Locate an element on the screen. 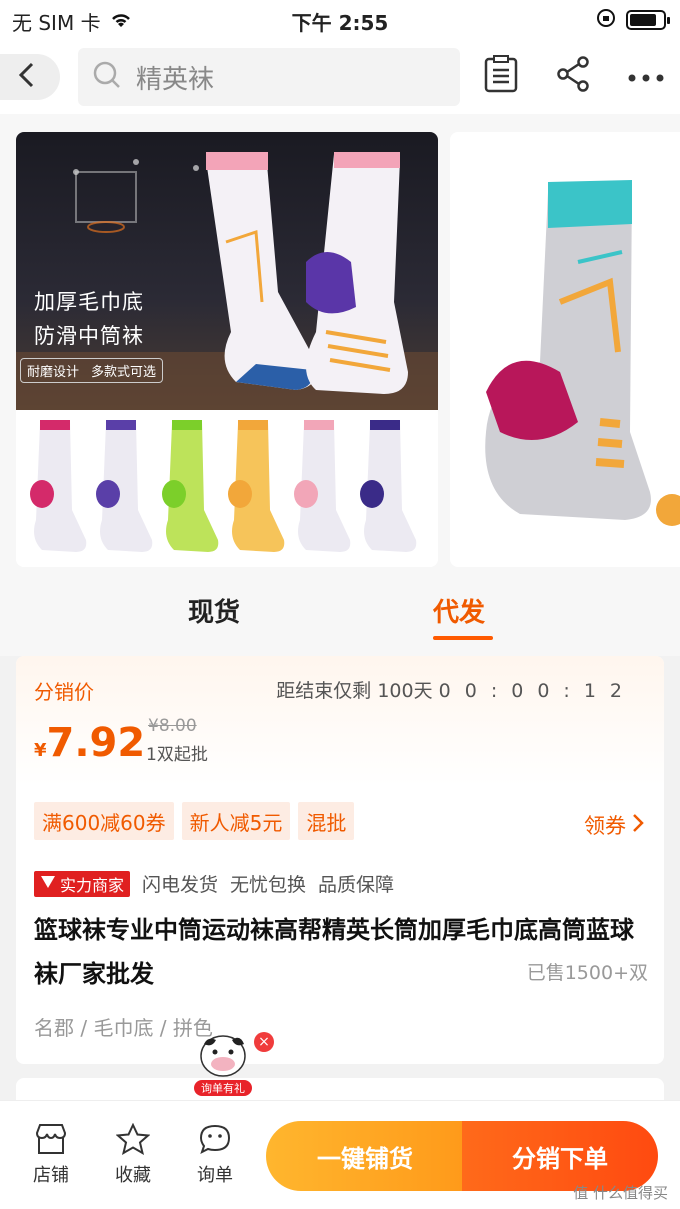  inquiry-button: 询单 is located at coordinates (215, 1154).